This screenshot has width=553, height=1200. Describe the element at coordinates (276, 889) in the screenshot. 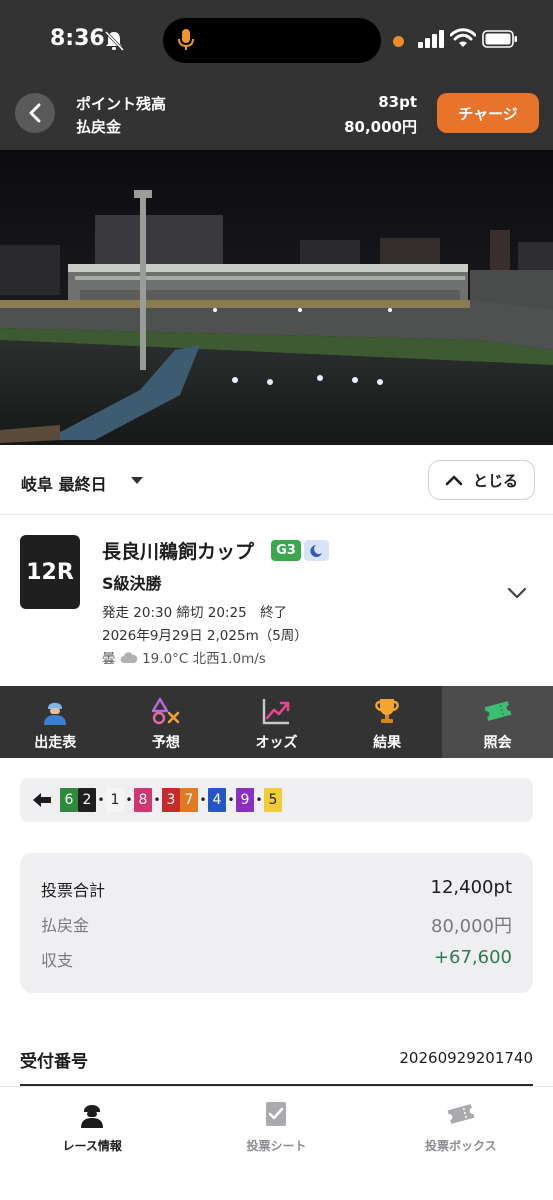

I see `total-bet-row: 投票合計 12,400pt` at that location.